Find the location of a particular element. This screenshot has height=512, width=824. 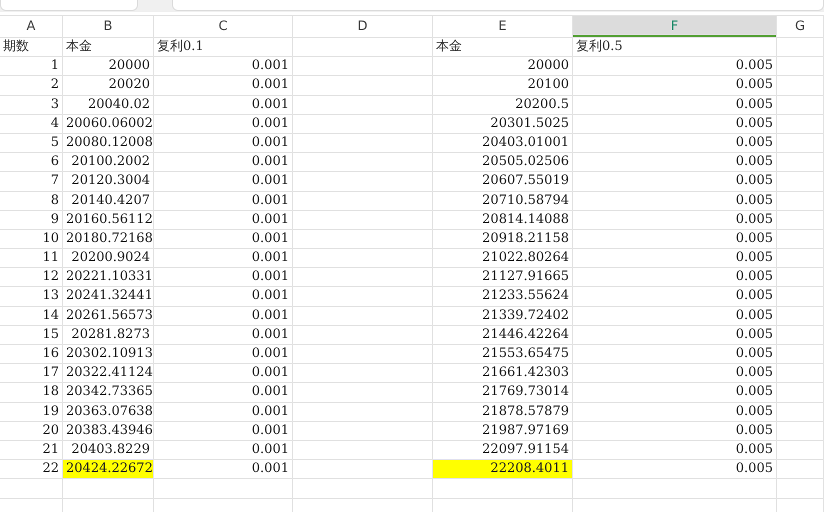

formula-bar is located at coordinates (498, 5).